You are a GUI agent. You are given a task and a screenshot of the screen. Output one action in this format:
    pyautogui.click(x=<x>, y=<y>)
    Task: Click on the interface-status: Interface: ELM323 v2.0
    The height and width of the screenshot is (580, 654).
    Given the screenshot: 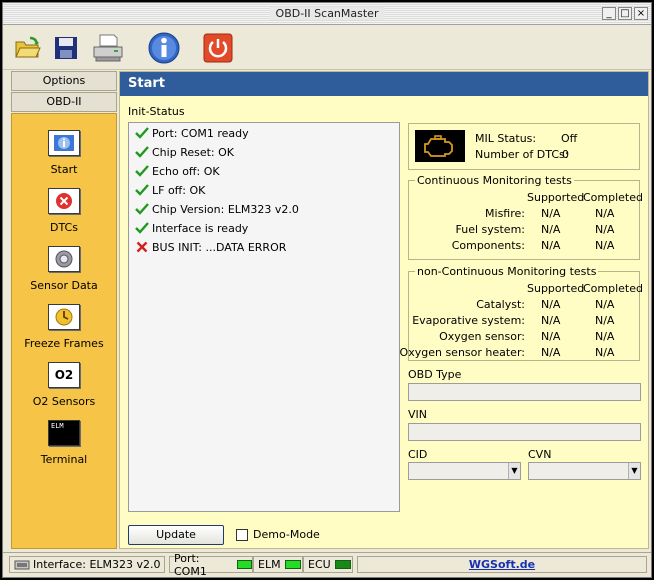 What is the action you would take?
    pyautogui.click(x=87, y=564)
    